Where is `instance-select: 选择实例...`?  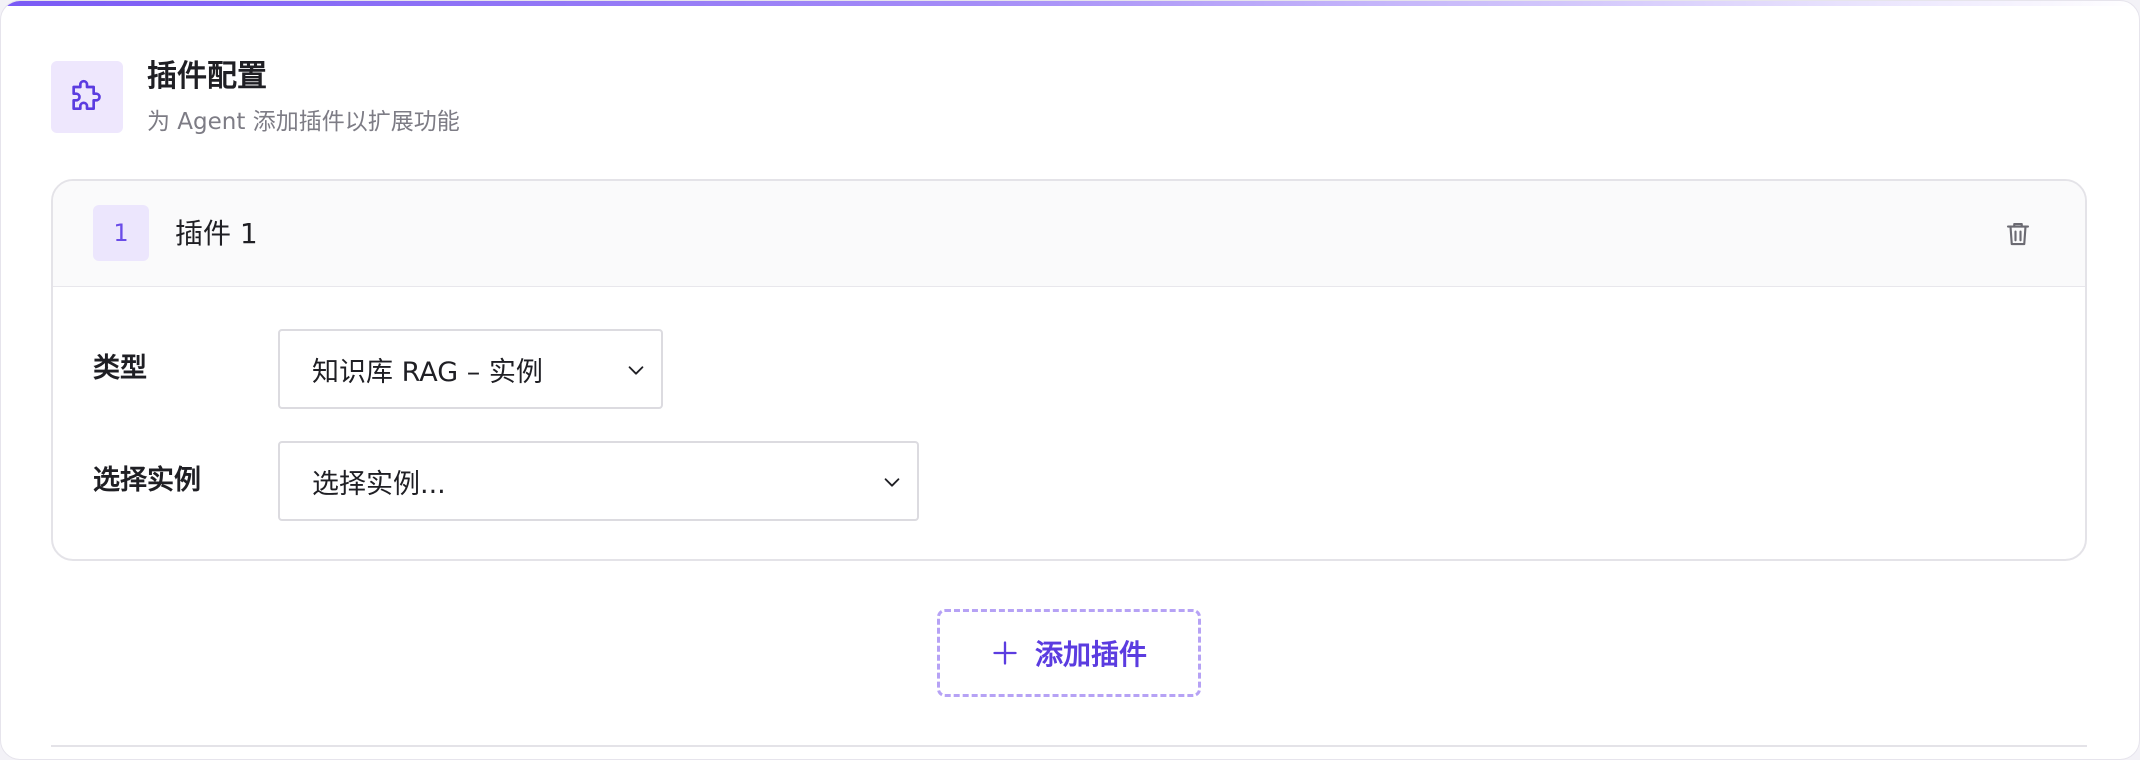 instance-select: 选择实例... is located at coordinates (598, 481).